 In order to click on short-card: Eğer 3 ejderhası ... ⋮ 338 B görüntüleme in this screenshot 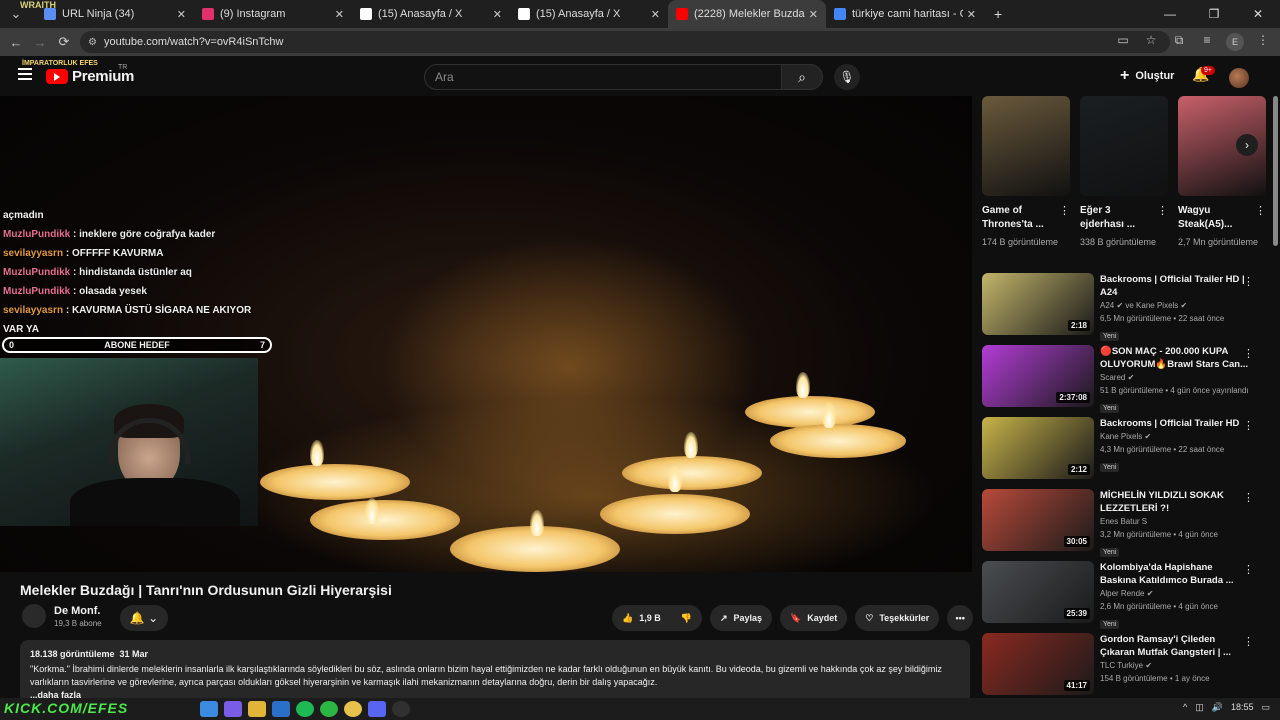, I will do `click(1124, 172)`.